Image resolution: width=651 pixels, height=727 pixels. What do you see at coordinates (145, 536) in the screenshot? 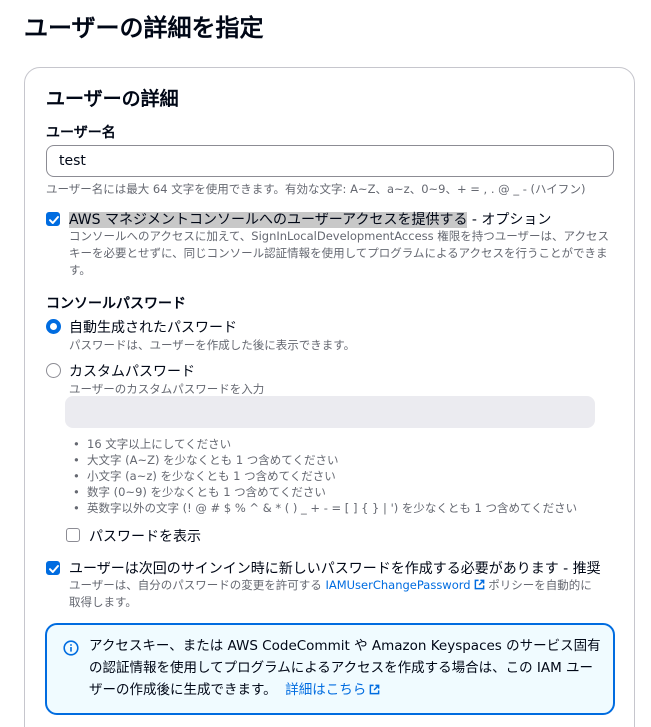
I see `show-password-label: パスワードを表示` at bounding box center [145, 536].